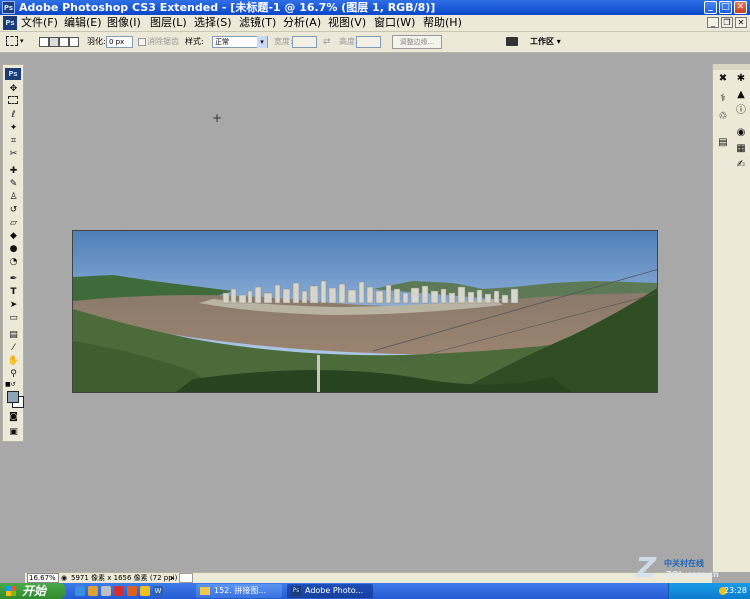 The width and height of the screenshot is (750, 599). Describe the element at coordinates (723, 142) in the screenshot. I see `layer-comps-icon: ▤` at that location.